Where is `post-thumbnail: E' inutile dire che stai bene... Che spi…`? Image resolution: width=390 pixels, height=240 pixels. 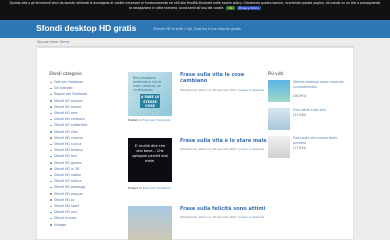 post-thumbnail: E' inutile dire che stai bene... Che spi… is located at coordinates (150, 160).